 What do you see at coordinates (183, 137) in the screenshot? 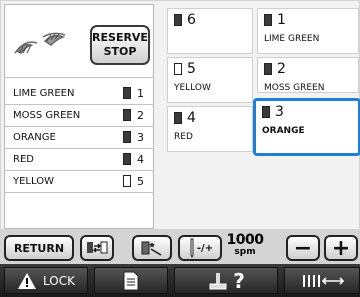
I see `needle-color-name: RED` at bounding box center [183, 137].